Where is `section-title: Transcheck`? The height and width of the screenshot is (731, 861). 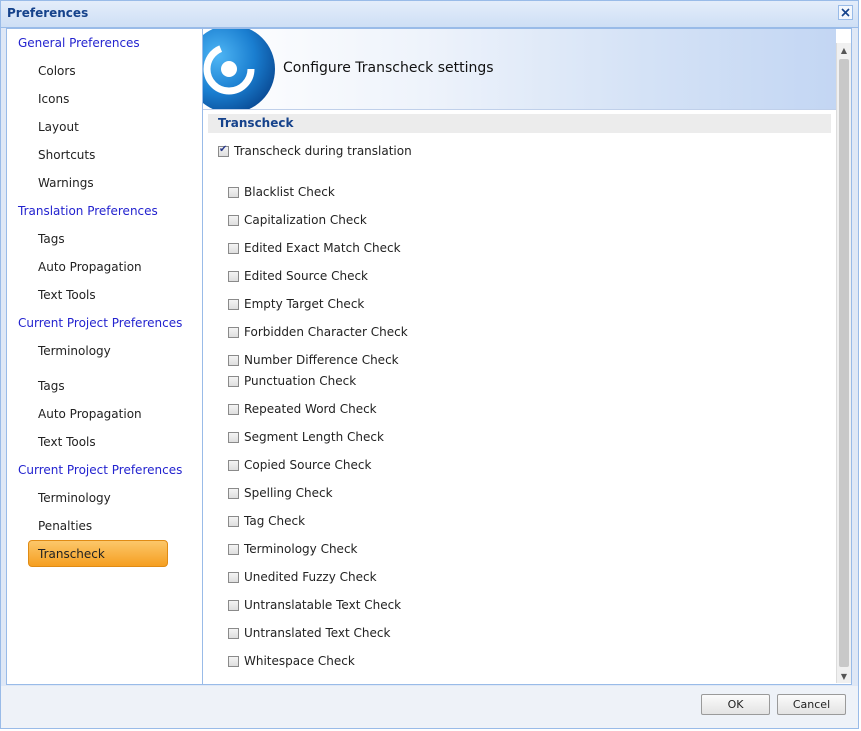
section-title: Transcheck is located at coordinates (256, 123).